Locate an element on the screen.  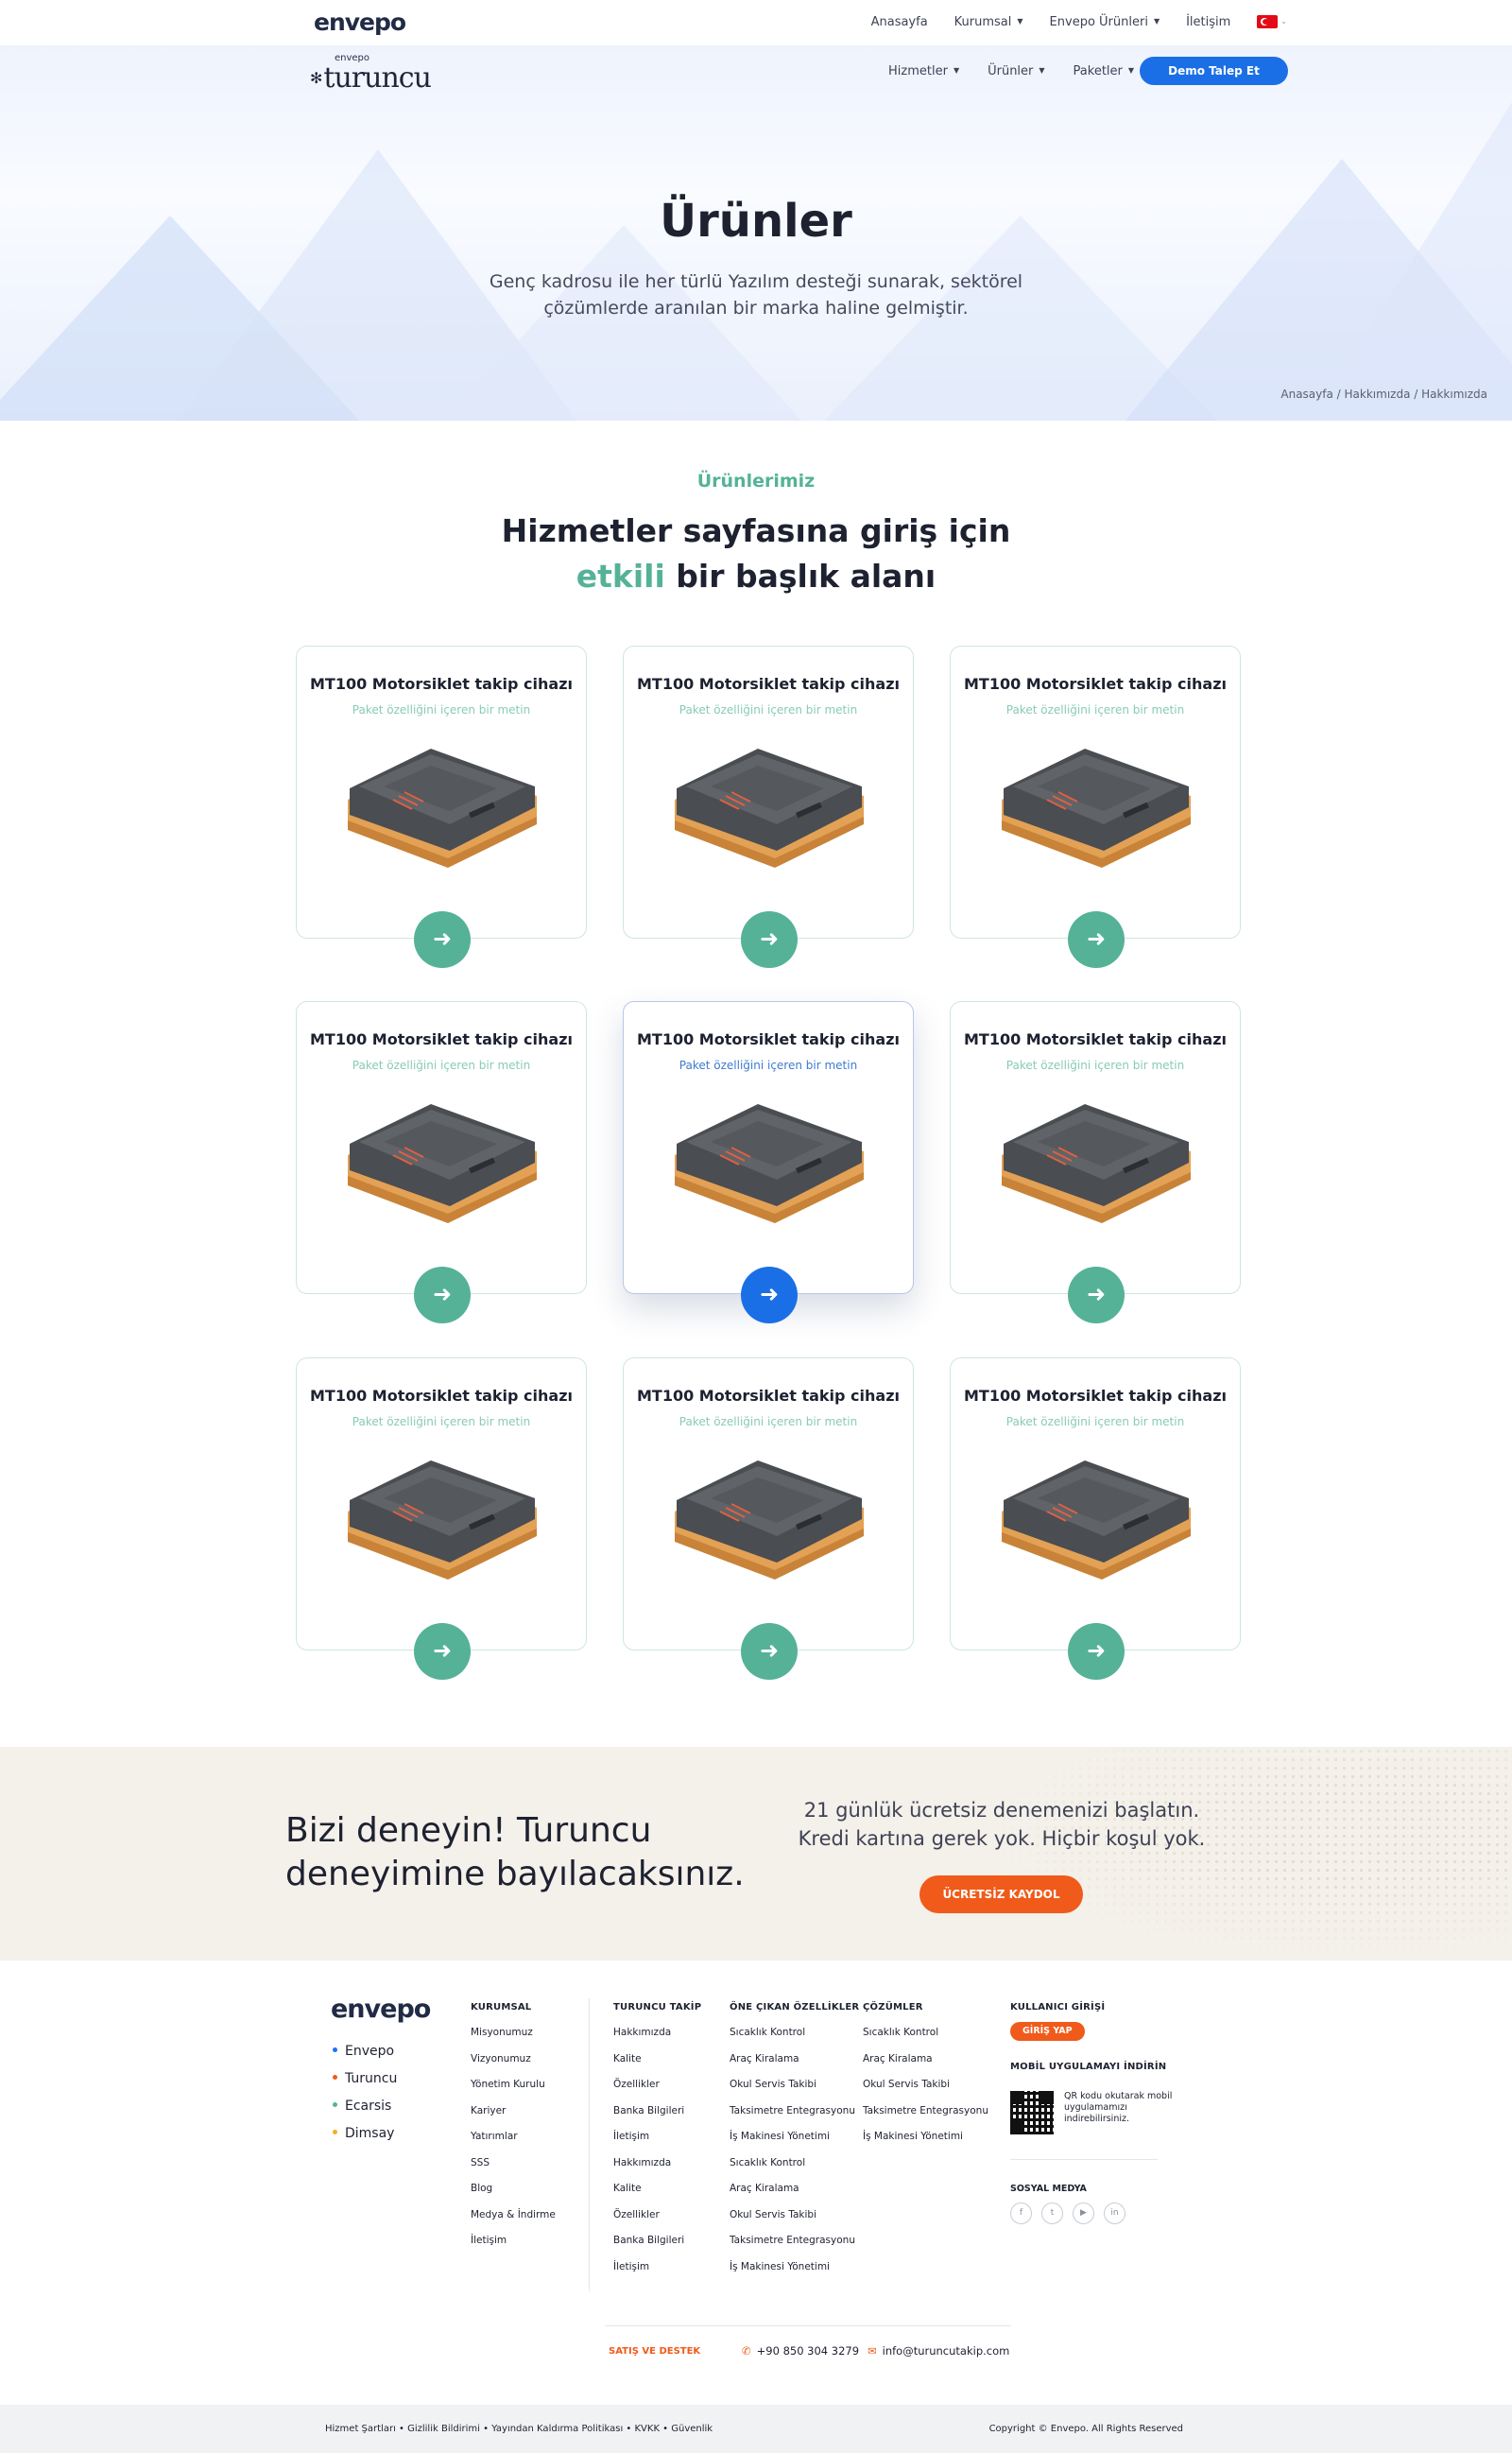
nav-envepo-urunleri: Envepo Ürünleri ▼ is located at coordinates (1105, 22).